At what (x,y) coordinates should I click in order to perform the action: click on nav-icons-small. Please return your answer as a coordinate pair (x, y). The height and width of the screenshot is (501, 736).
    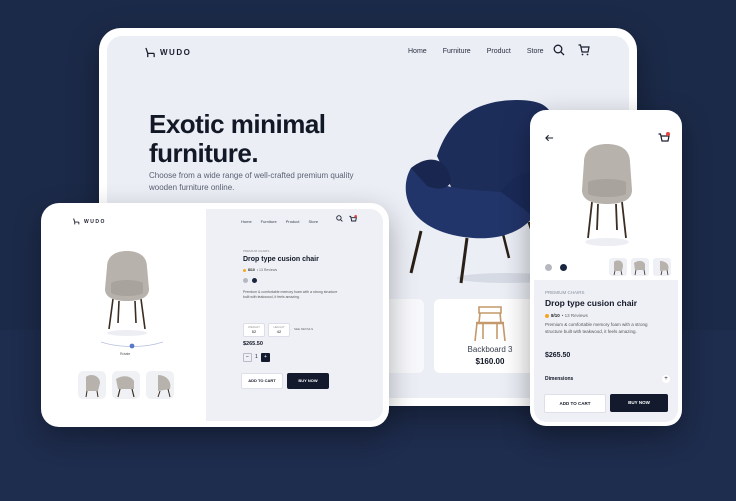
    Looking at the image, I should click on (346, 219).